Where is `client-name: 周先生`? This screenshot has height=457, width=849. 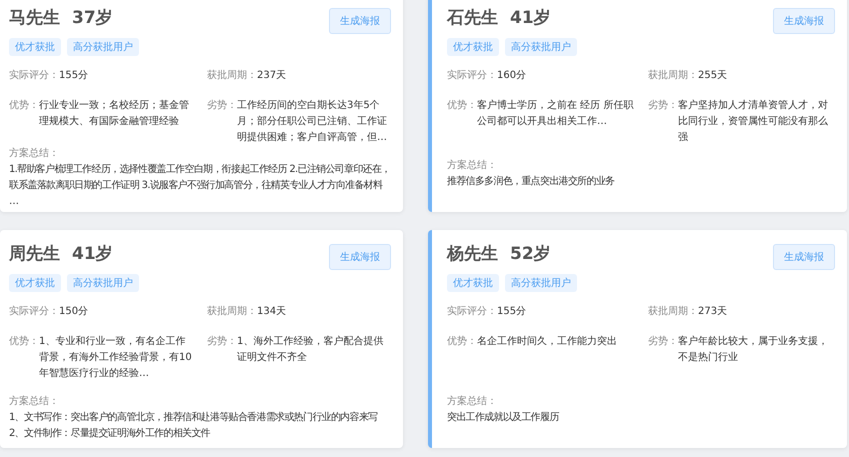
client-name: 周先生 is located at coordinates (34, 253).